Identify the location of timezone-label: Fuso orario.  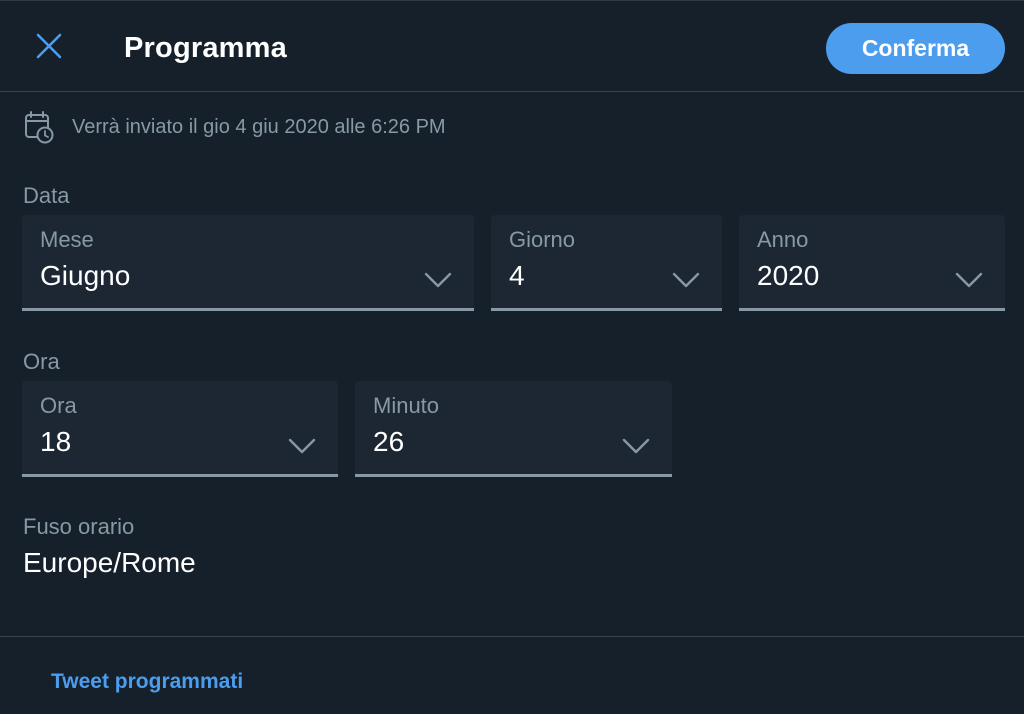
(79, 526).